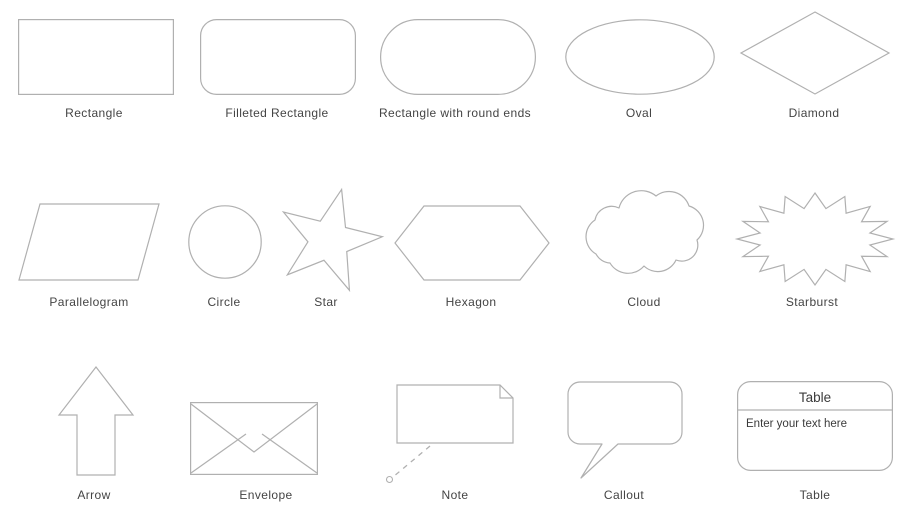 This screenshot has width=910, height=527. I want to click on parallelogram-outline, so click(89, 242).